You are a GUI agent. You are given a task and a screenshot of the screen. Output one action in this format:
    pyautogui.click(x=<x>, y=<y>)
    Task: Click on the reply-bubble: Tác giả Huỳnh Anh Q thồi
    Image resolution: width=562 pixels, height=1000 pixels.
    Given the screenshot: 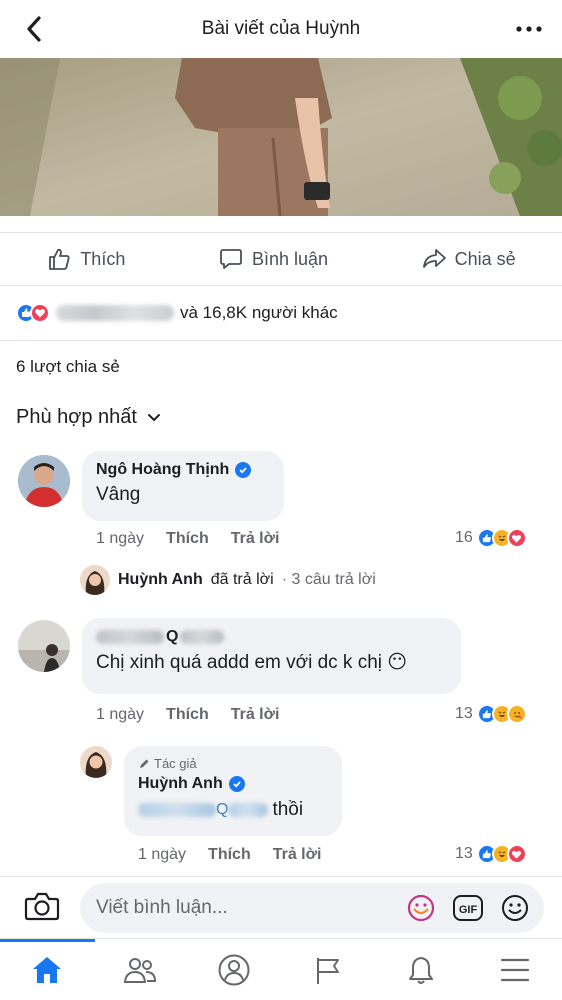 What is the action you would take?
    pyautogui.click(x=233, y=791)
    